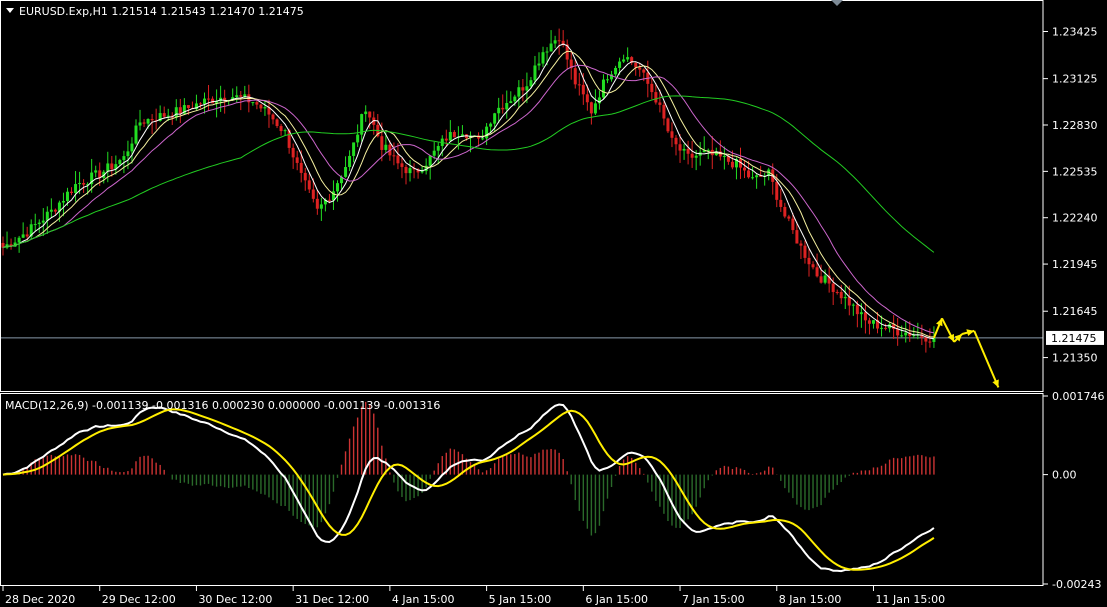 This screenshot has height=607, width=1107. I want to click on price-y-tick-label: 1.23425, so click(1075, 32).